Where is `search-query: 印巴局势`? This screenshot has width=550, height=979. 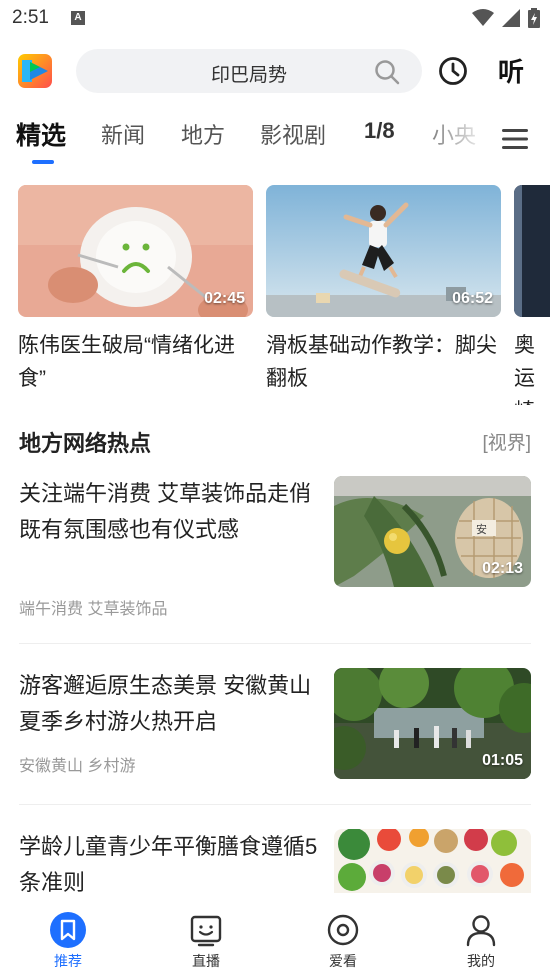
search-query: 印巴局势 is located at coordinates (248, 75).